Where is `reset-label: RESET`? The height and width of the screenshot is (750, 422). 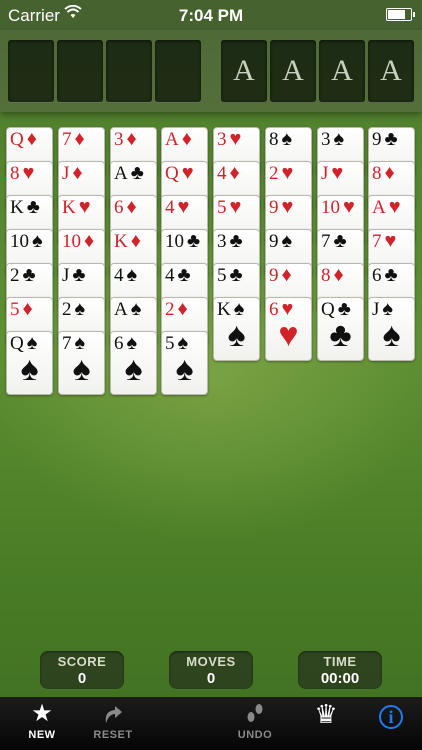 reset-label: RESET is located at coordinates (113, 735).